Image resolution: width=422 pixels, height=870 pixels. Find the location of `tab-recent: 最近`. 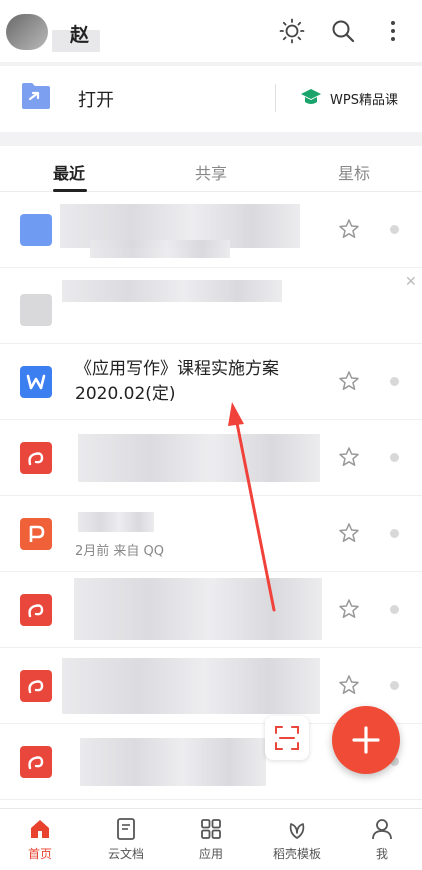

tab-recent: 最近 is located at coordinates (69, 172).